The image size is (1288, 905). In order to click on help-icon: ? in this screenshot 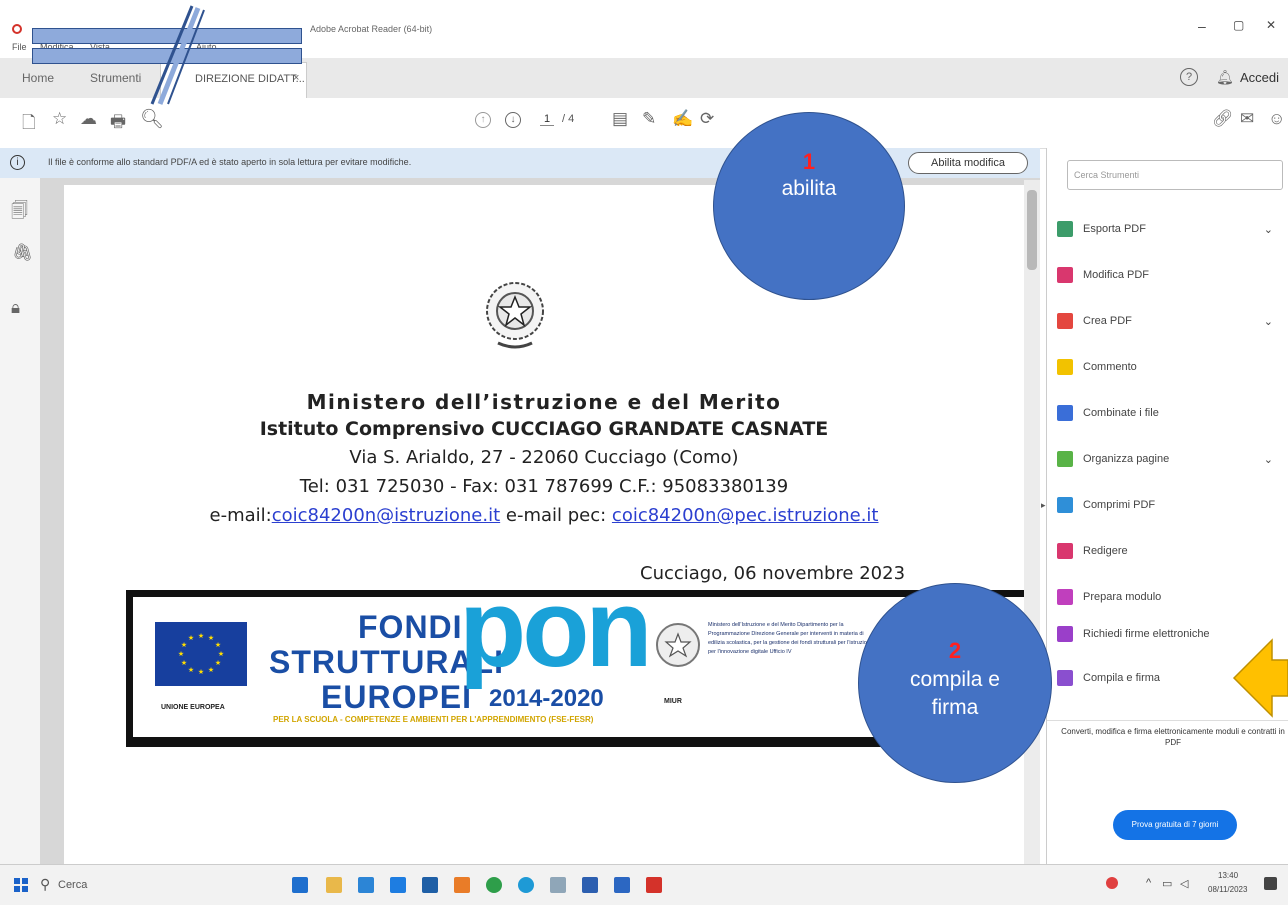, I will do `click(1189, 77)`.